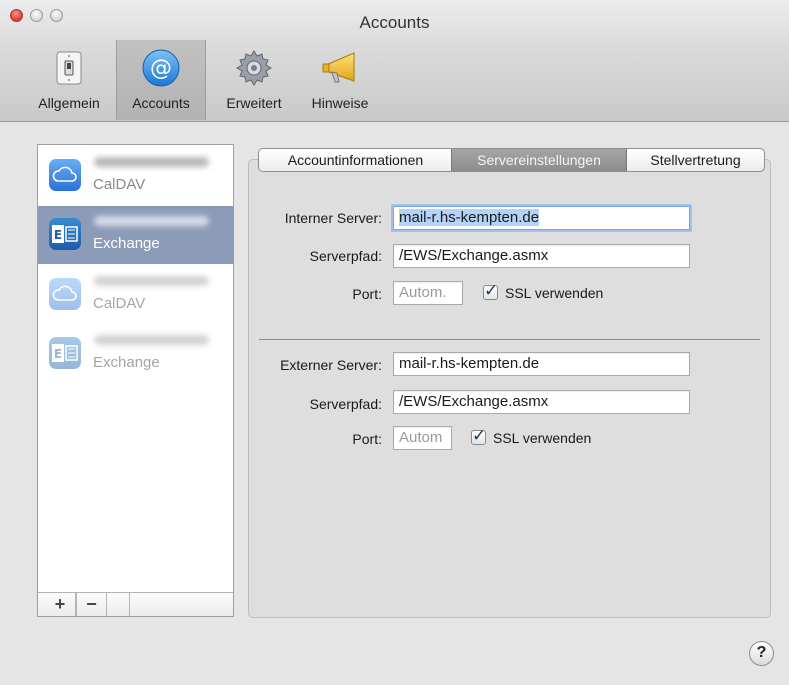  What do you see at coordinates (60, 604) in the screenshot?
I see `add-account-button: +` at bounding box center [60, 604].